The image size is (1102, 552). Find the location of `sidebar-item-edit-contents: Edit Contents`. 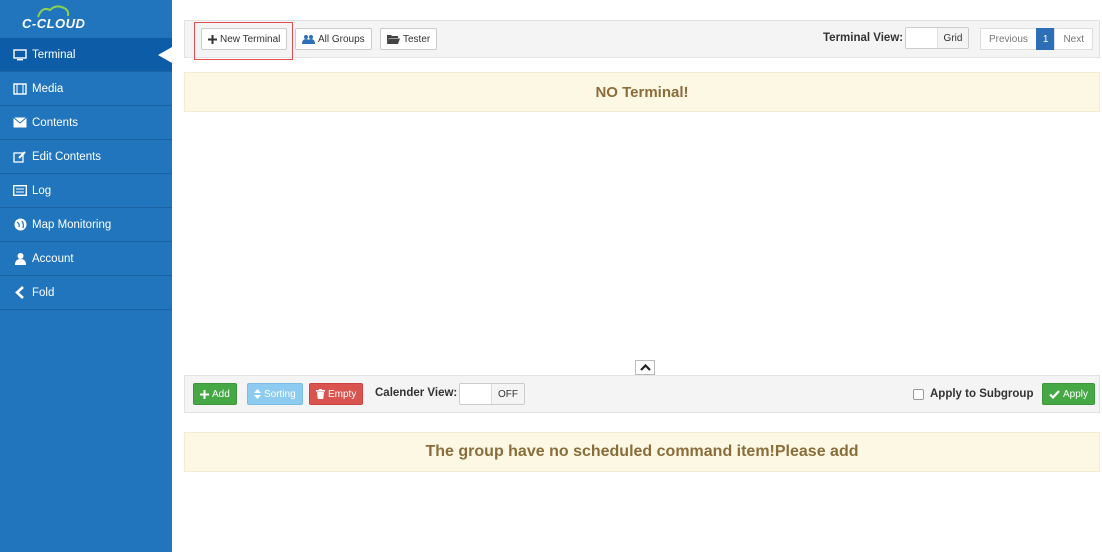

sidebar-item-edit-contents: Edit Contents is located at coordinates (86, 157).